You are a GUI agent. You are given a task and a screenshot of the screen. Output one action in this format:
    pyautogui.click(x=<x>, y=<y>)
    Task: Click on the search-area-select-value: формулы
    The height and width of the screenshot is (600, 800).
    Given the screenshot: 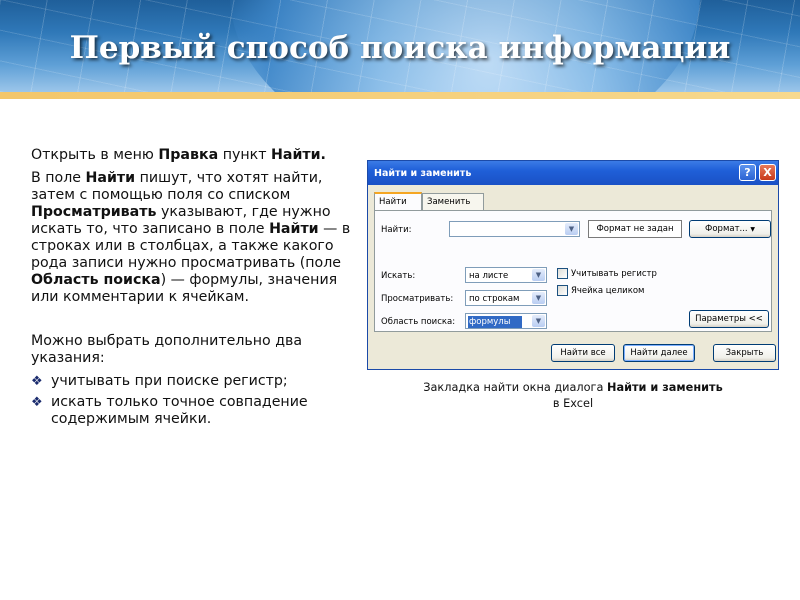 What is the action you would take?
    pyautogui.click(x=495, y=322)
    